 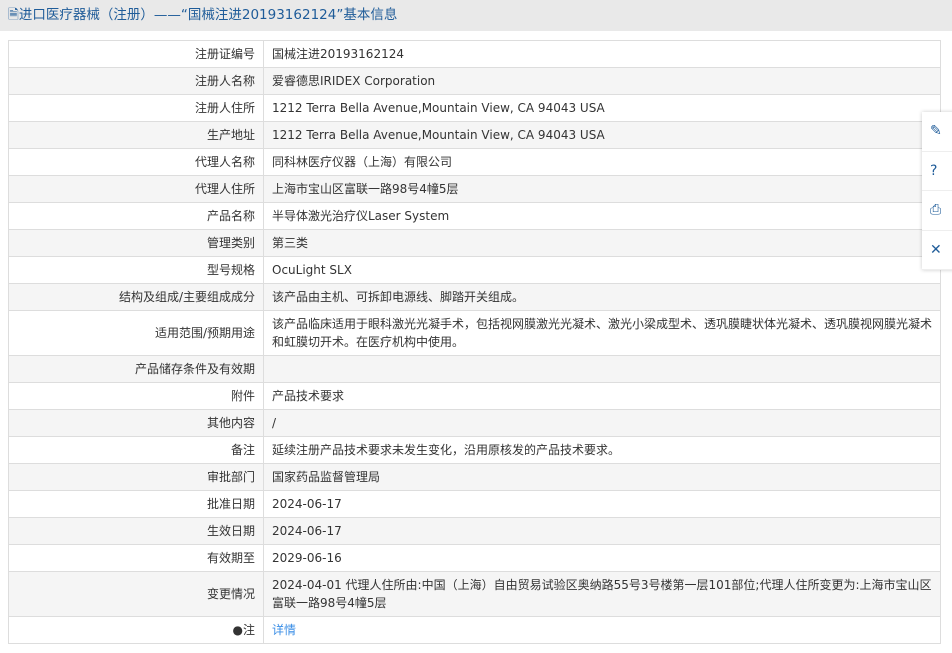 I want to click on field-value: 同科林医疗仪器（上海）有限公司, so click(x=602, y=162).